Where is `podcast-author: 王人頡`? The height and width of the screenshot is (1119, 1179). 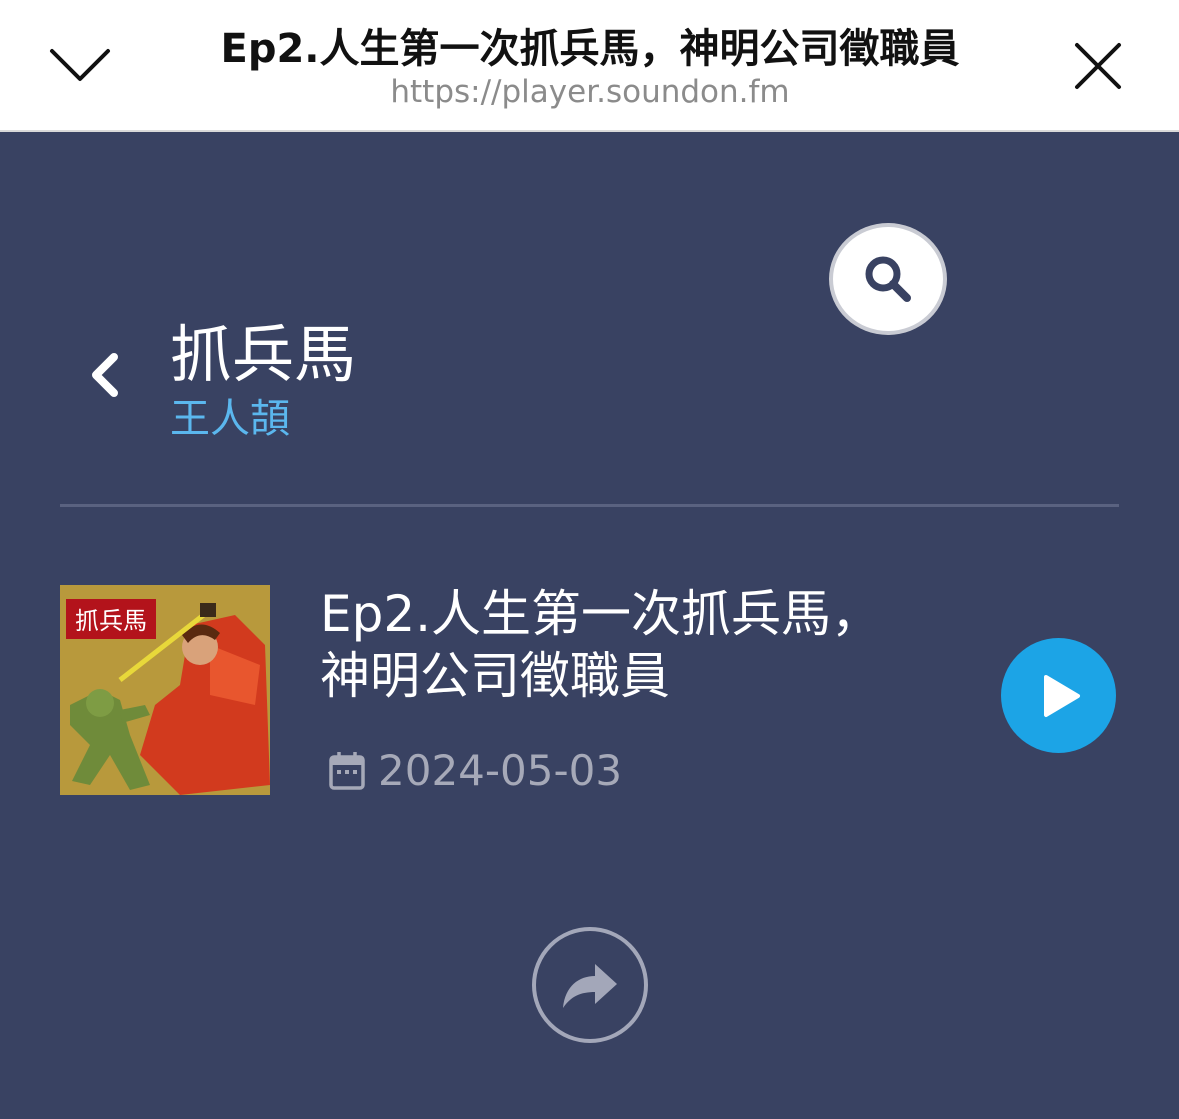
podcast-author: 王人頡 is located at coordinates (230, 415).